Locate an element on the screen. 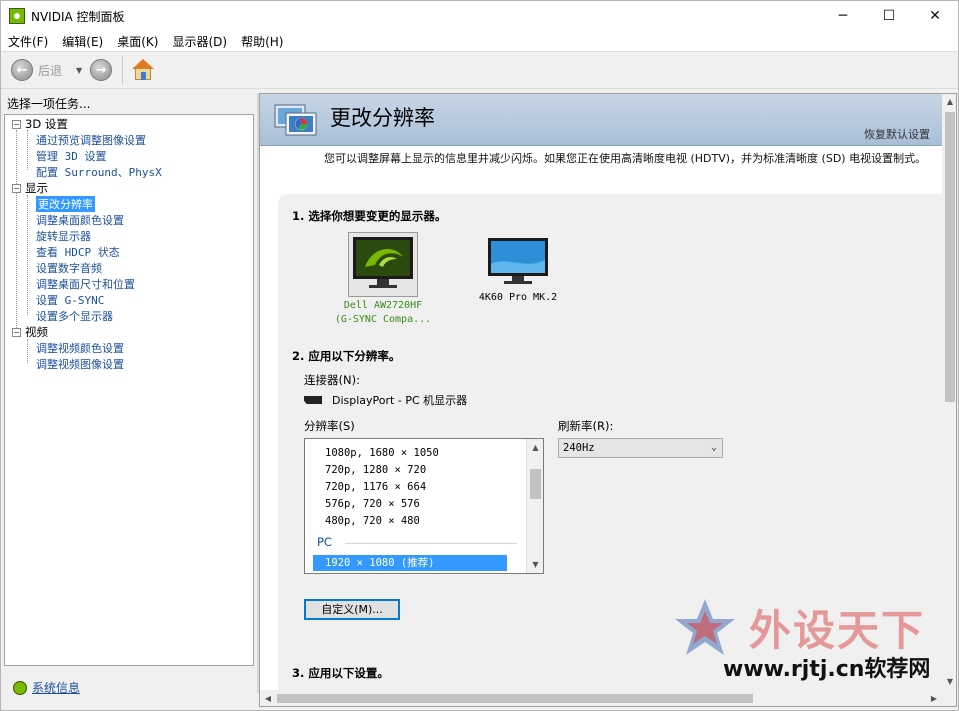 The width and height of the screenshot is (959, 711). monitor-4k60: 4K60 Pro MK.2 is located at coordinates (518, 269).